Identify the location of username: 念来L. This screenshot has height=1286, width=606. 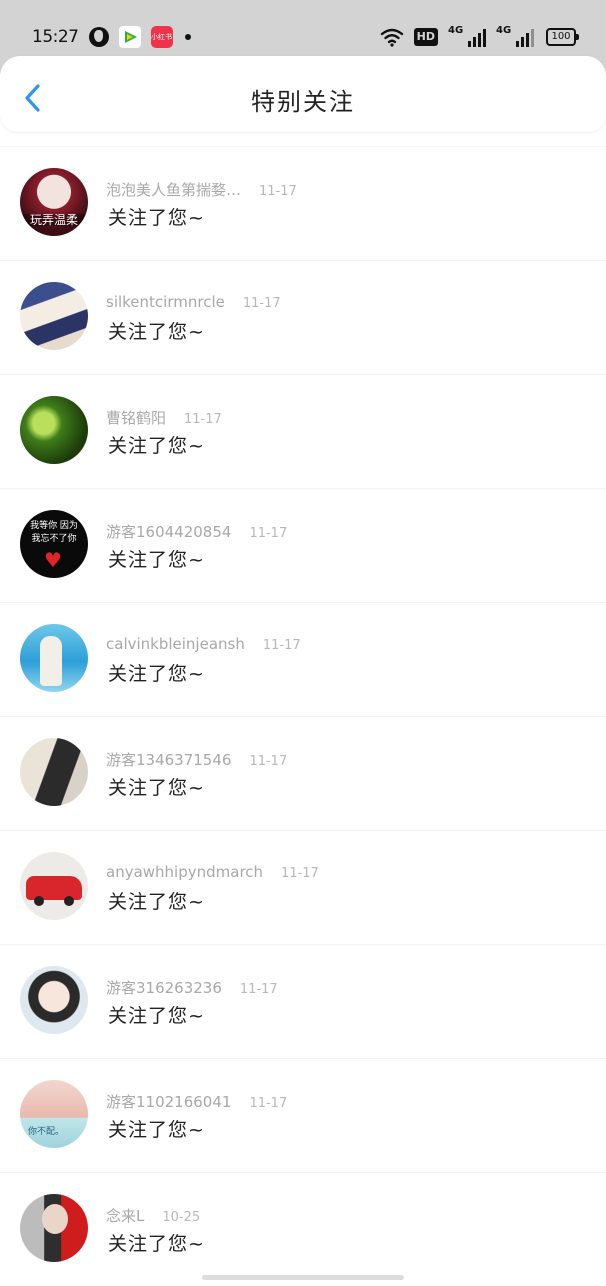
(125, 1216).